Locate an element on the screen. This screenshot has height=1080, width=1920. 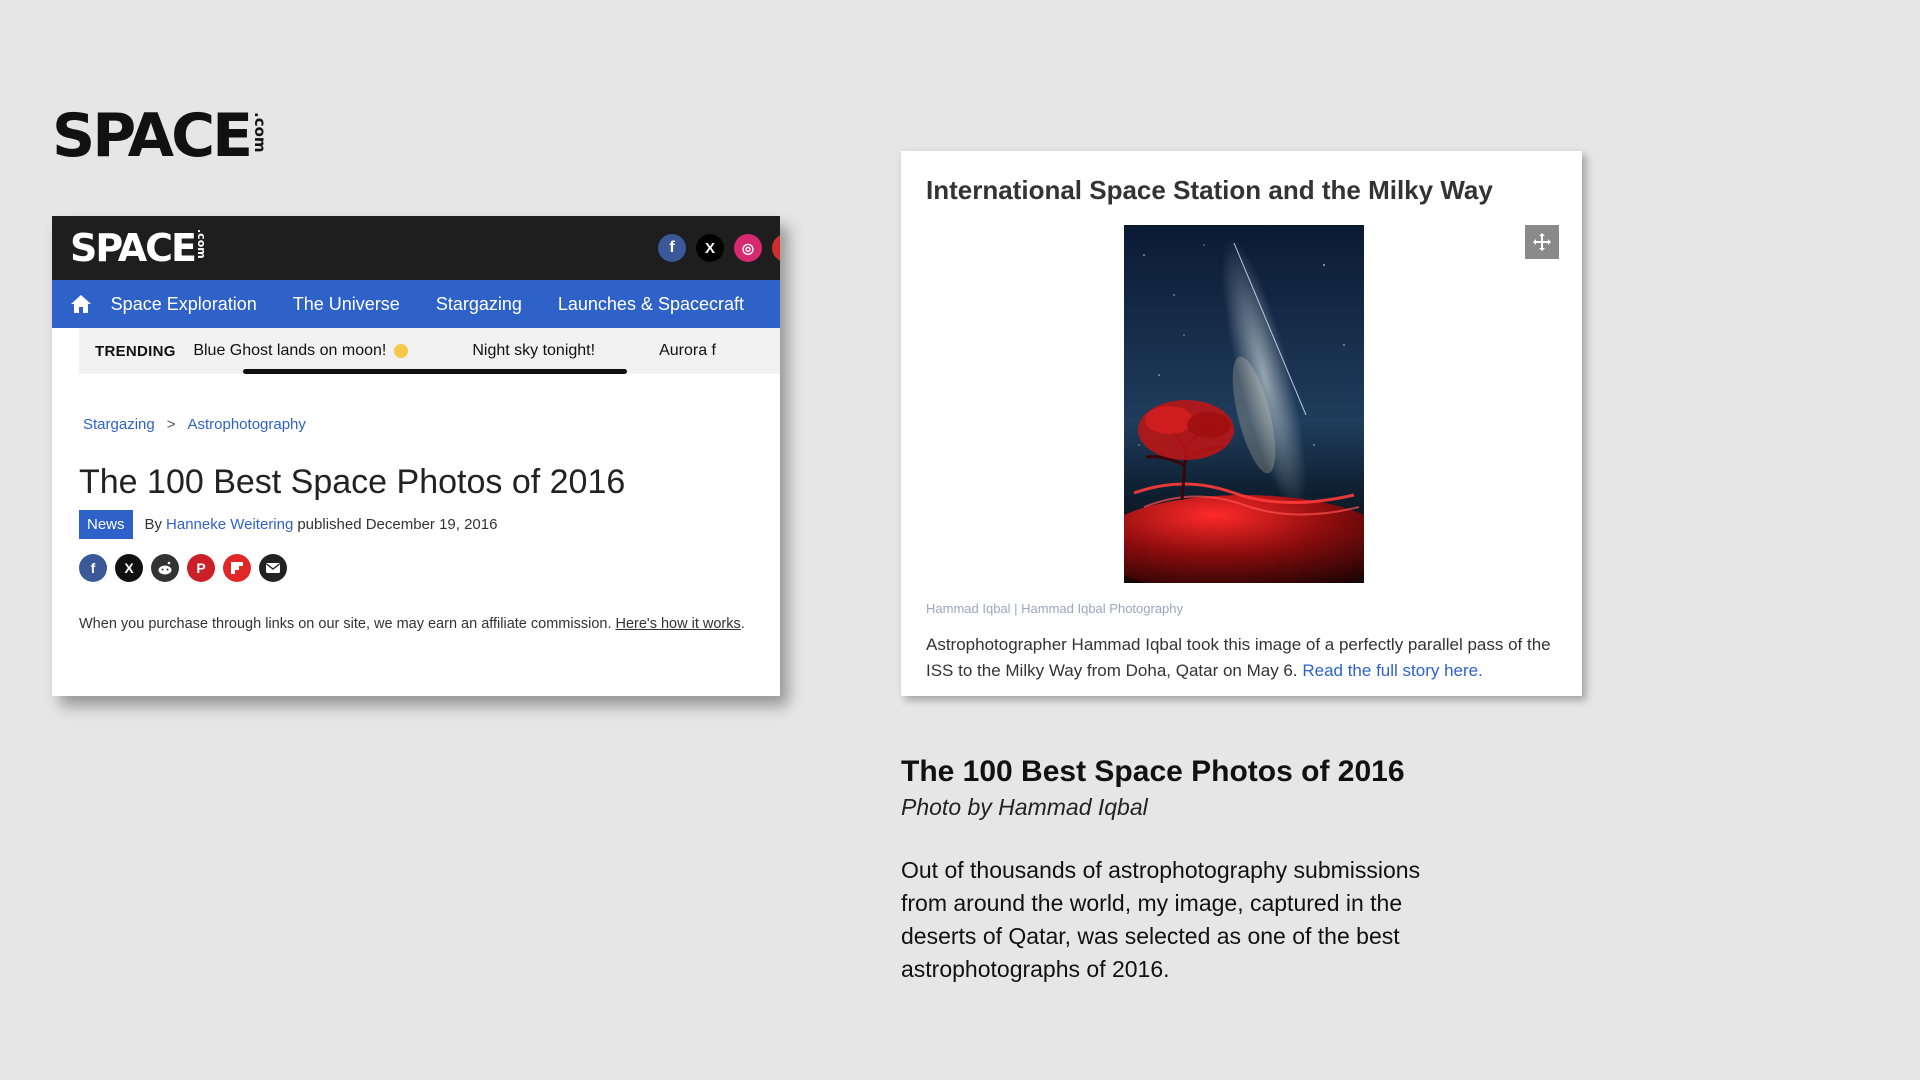
affiliate-end: . is located at coordinates (742, 624).